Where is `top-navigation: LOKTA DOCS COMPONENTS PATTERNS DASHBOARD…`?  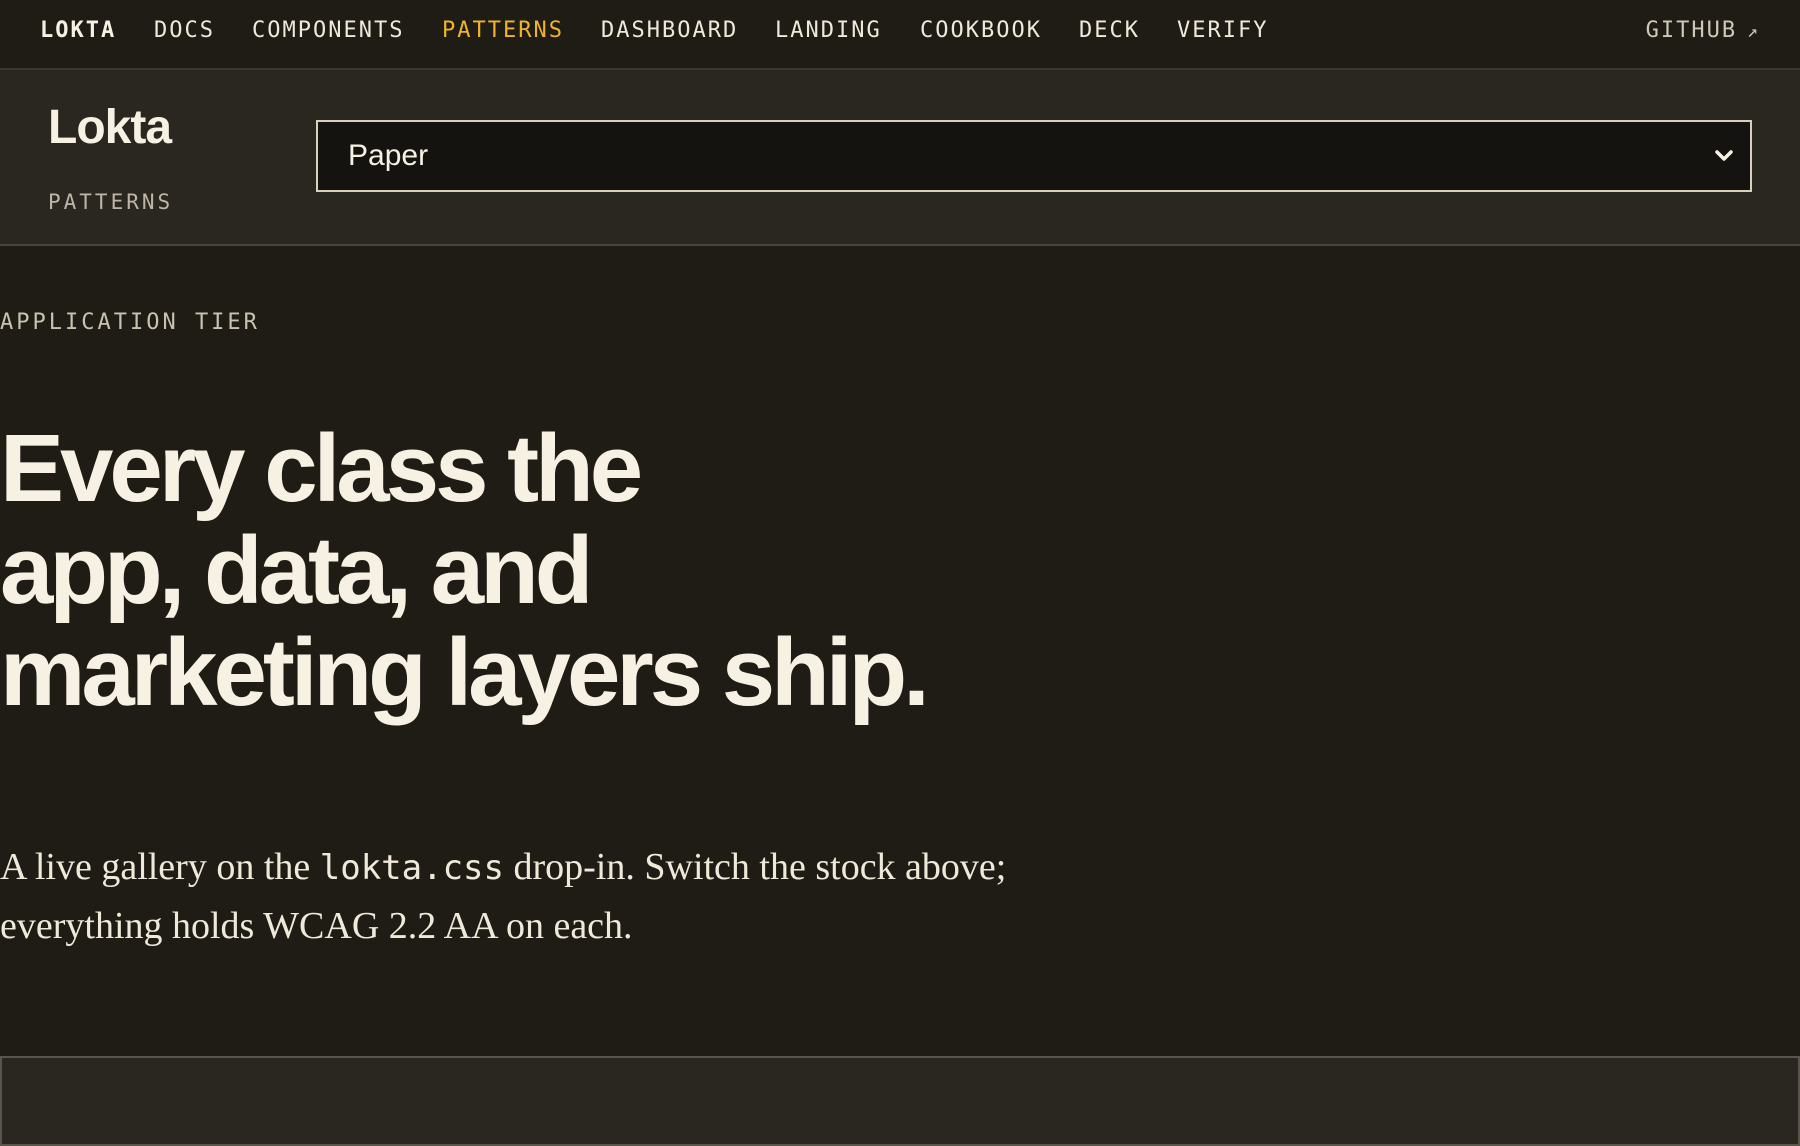
top-navigation: LOKTA DOCS COMPONENTS PATTERNS DASHBOARD… is located at coordinates (900, 35).